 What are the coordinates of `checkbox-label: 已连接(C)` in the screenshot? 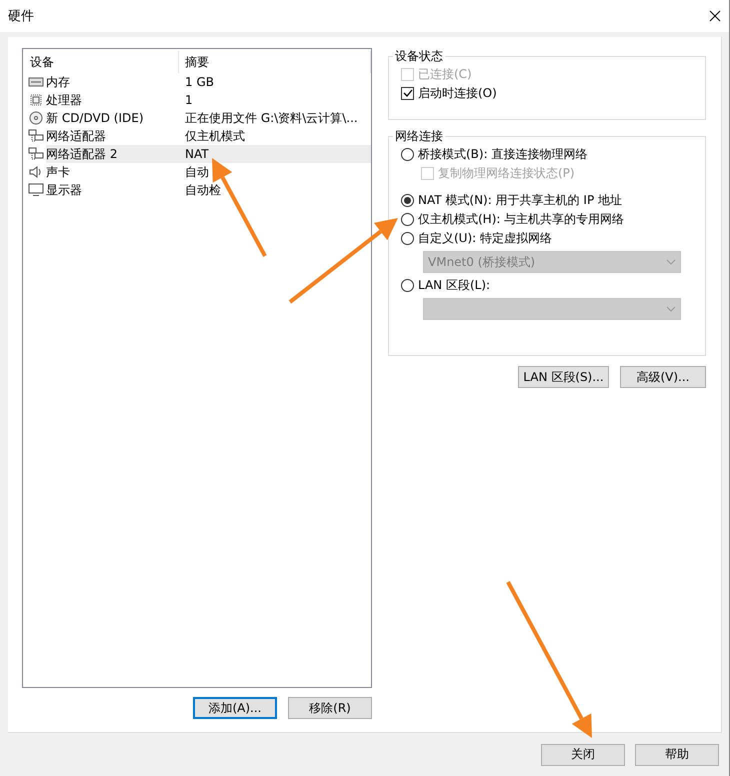 It's located at (445, 74).